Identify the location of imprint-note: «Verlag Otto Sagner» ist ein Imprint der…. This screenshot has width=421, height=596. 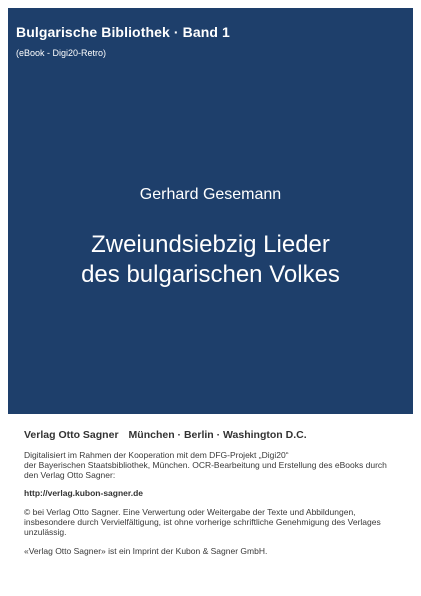
(146, 551).